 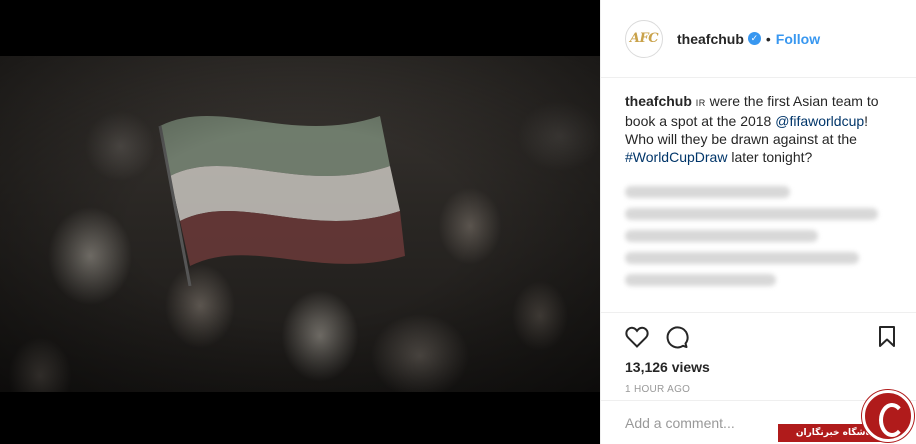 I want to click on post-actions: 13,126 views 1 HOUR AGO, so click(x=758, y=353).